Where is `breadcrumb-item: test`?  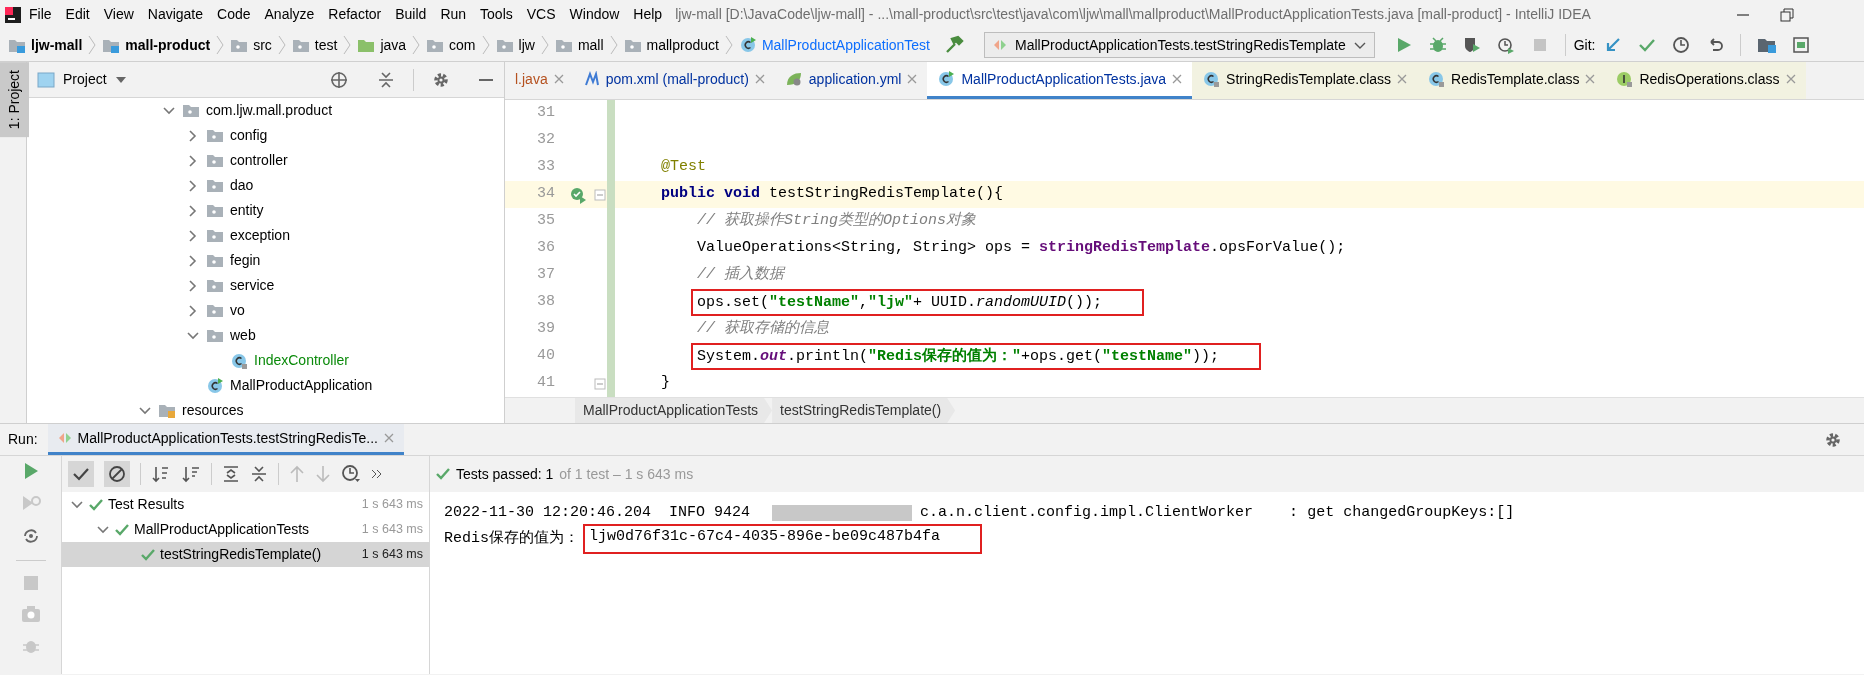
breadcrumb-item: test is located at coordinates (326, 45).